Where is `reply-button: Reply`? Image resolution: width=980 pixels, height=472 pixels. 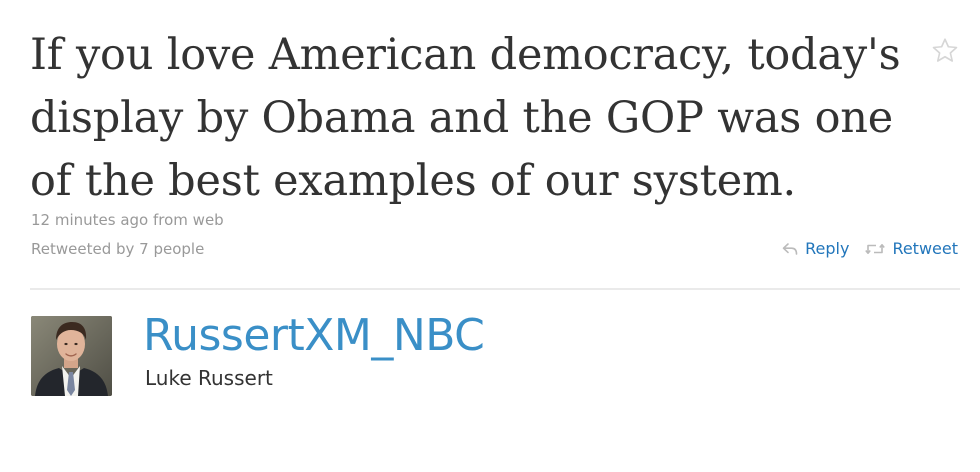 reply-button: Reply is located at coordinates (815, 248).